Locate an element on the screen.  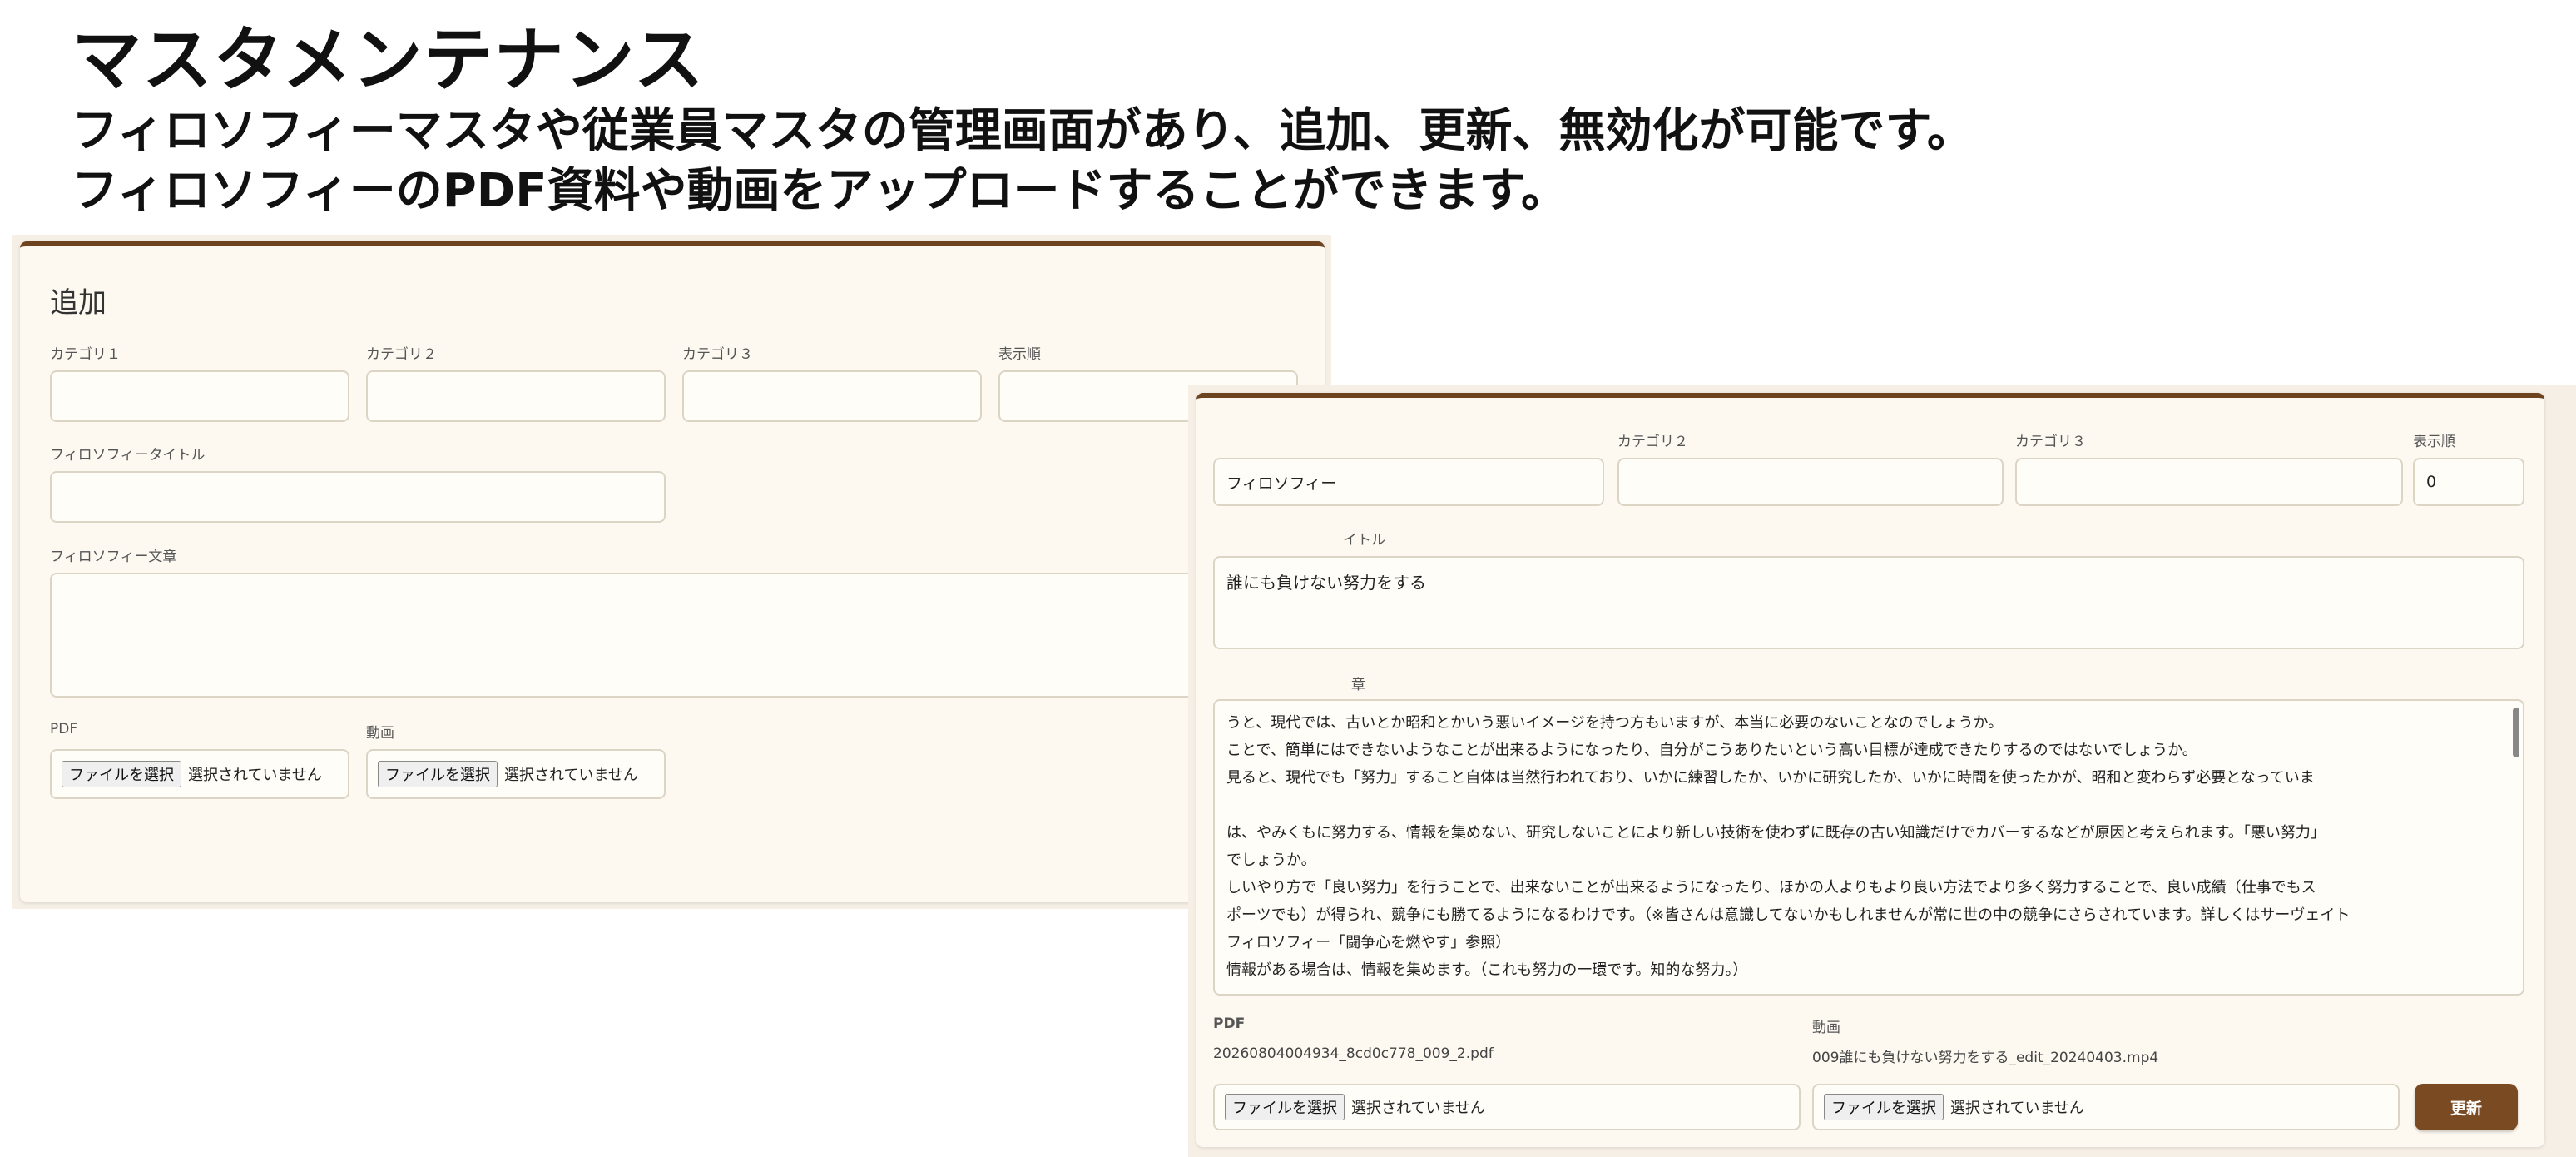
video-current-filename: 009誰にも負けない努力をする_edit_20240403.mp4 is located at coordinates (1985, 1058).